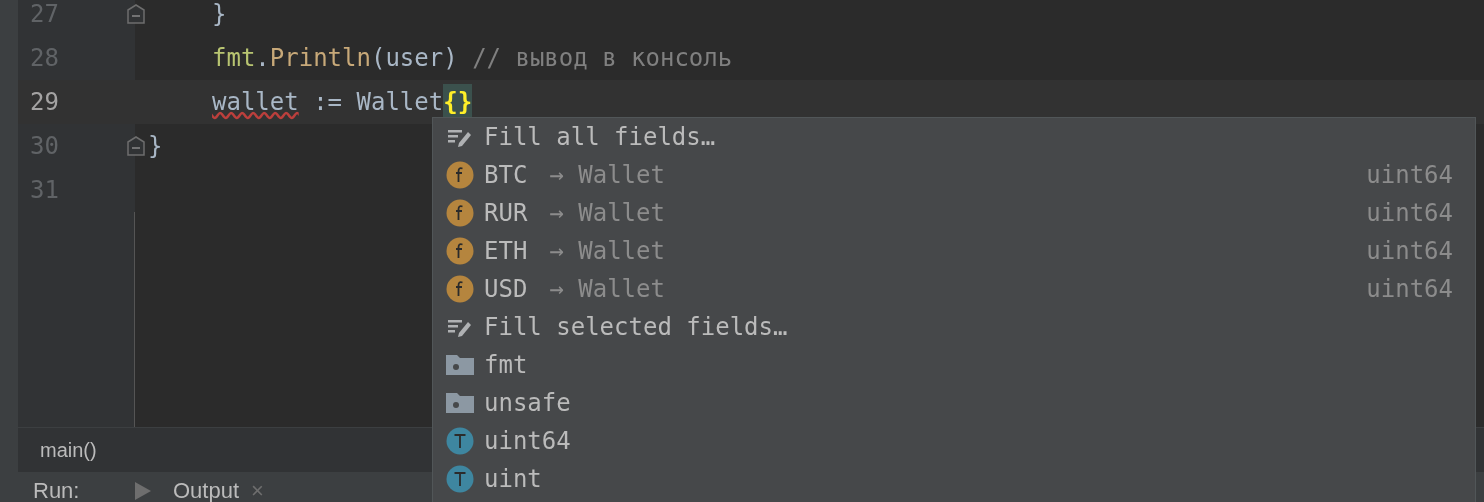  What do you see at coordinates (143, 491) in the screenshot?
I see `play-icon` at bounding box center [143, 491].